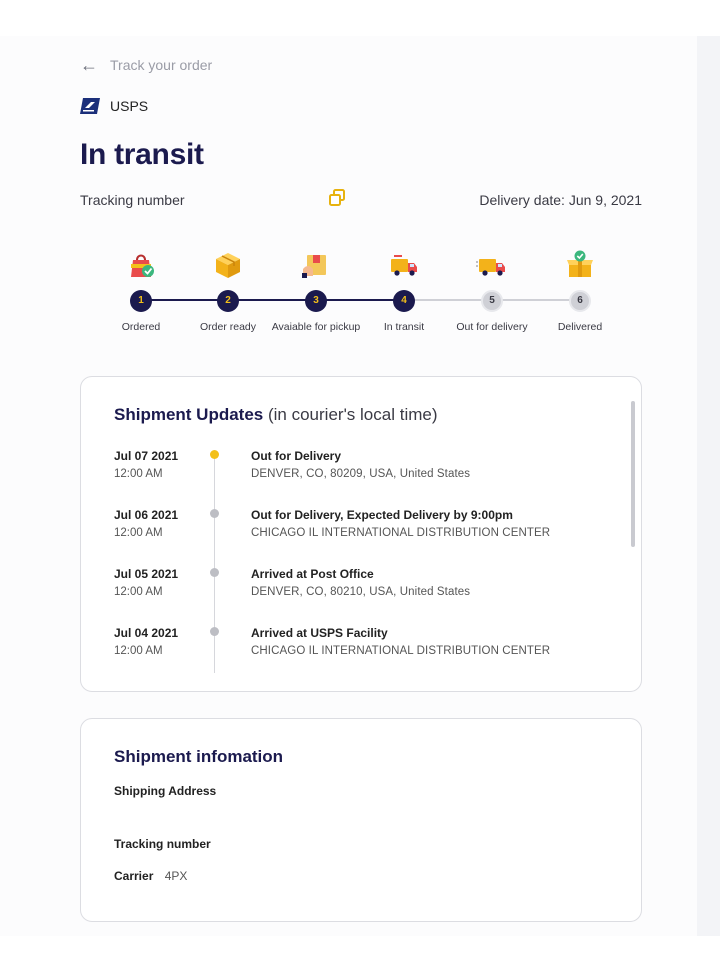 Image resolution: width=720 pixels, height=974 pixels. I want to click on updates-subtitle: (in courier's local time), so click(352, 414).